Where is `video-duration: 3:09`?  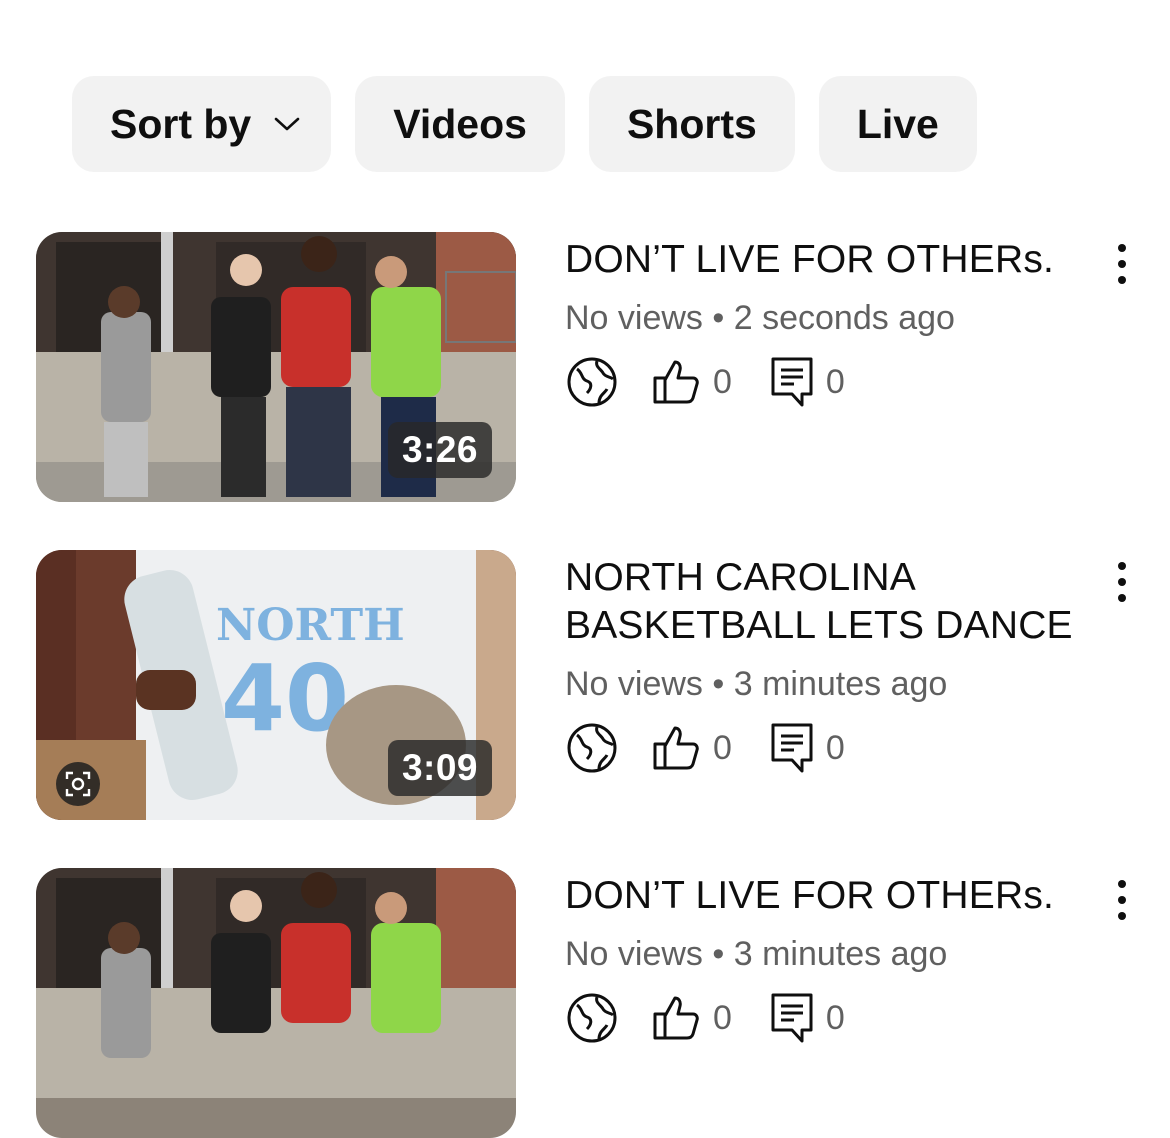 video-duration: 3:09 is located at coordinates (439, 768).